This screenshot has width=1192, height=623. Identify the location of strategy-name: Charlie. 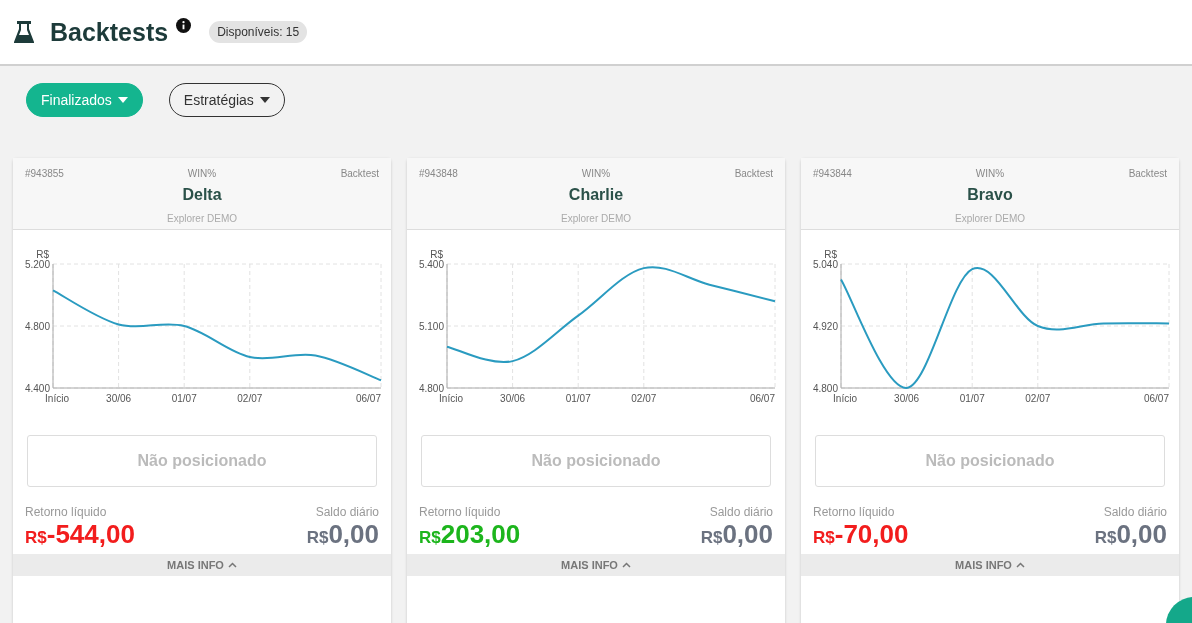
(596, 196).